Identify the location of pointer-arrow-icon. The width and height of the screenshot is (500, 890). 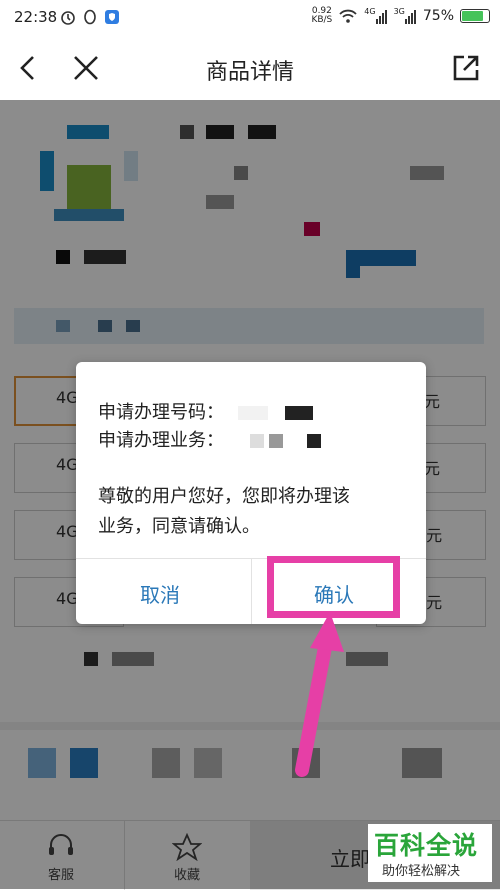
(319, 694).